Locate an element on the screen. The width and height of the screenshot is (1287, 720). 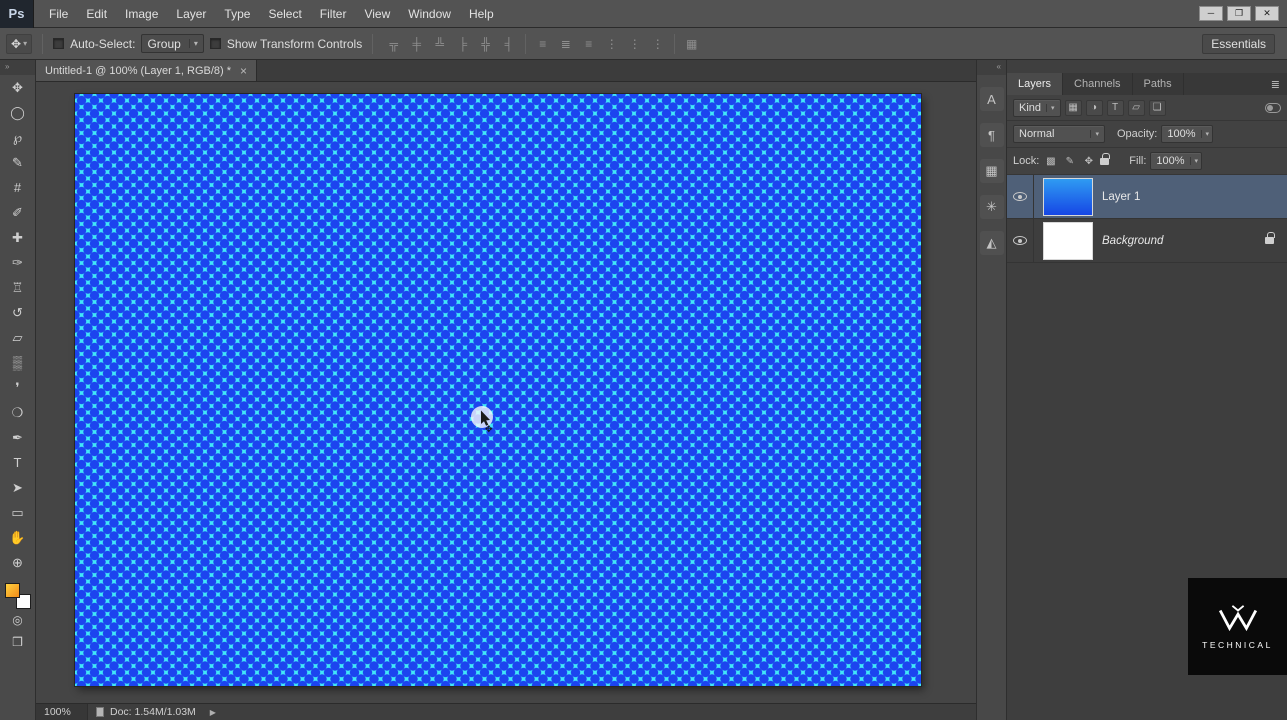
close-button: ✕ is located at coordinates (1267, 13).